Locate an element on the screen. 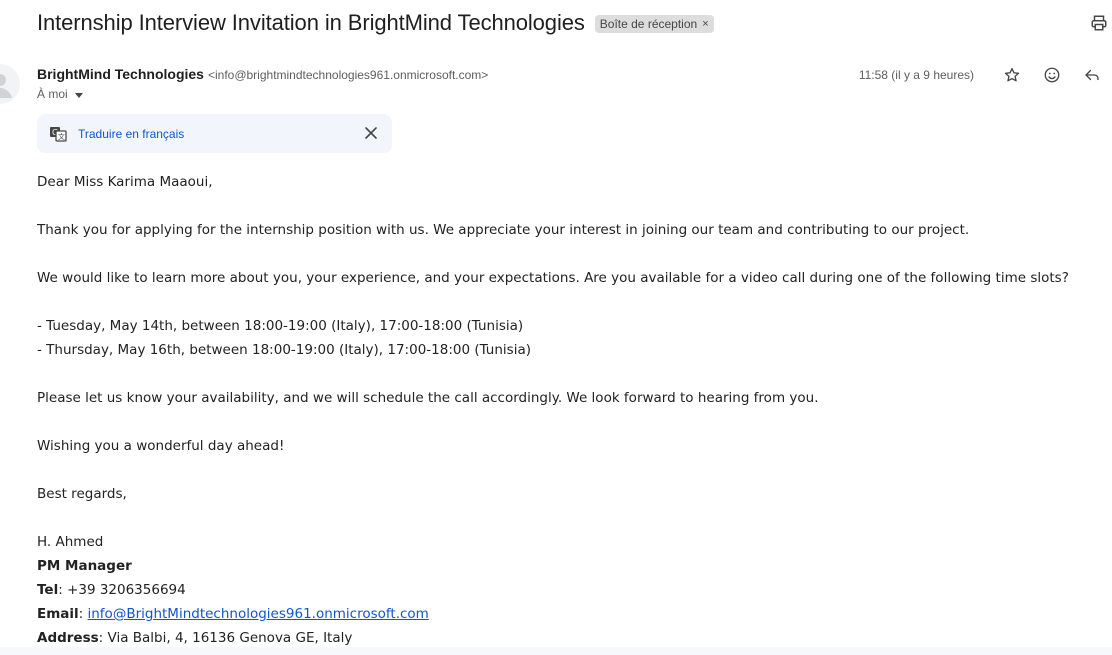  recipient-details-toggle: À moi is located at coordinates (60, 94).